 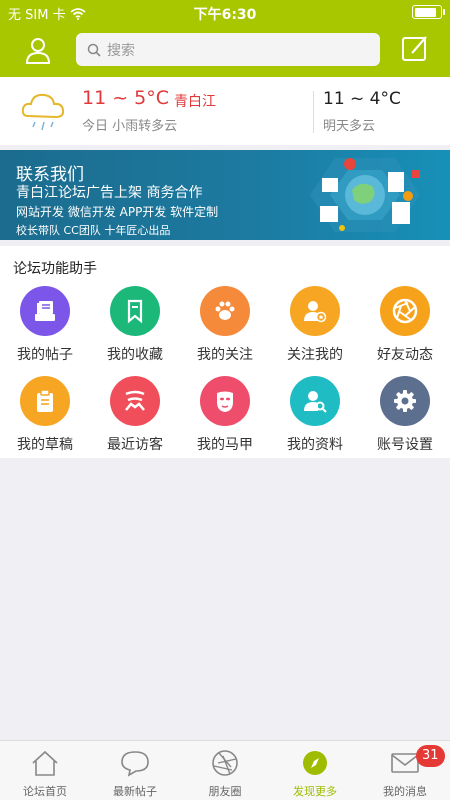 I want to click on profile-search-icon, so click(x=315, y=402).